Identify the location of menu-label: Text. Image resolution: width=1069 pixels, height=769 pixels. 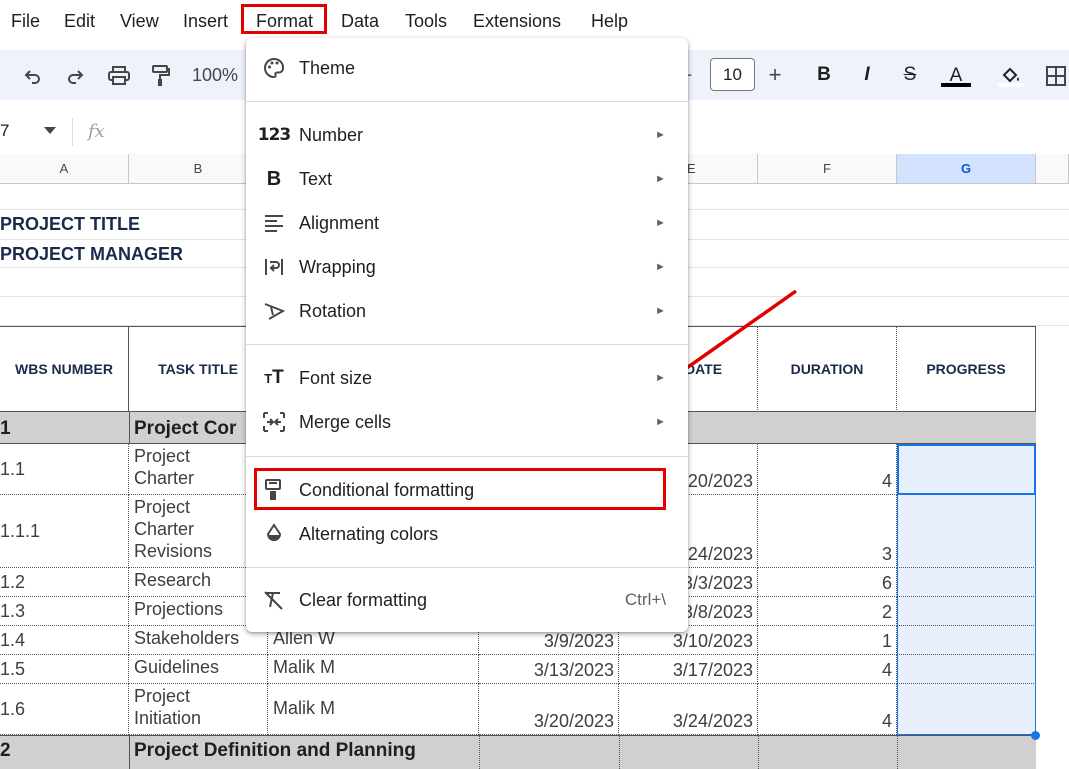
(316, 179).